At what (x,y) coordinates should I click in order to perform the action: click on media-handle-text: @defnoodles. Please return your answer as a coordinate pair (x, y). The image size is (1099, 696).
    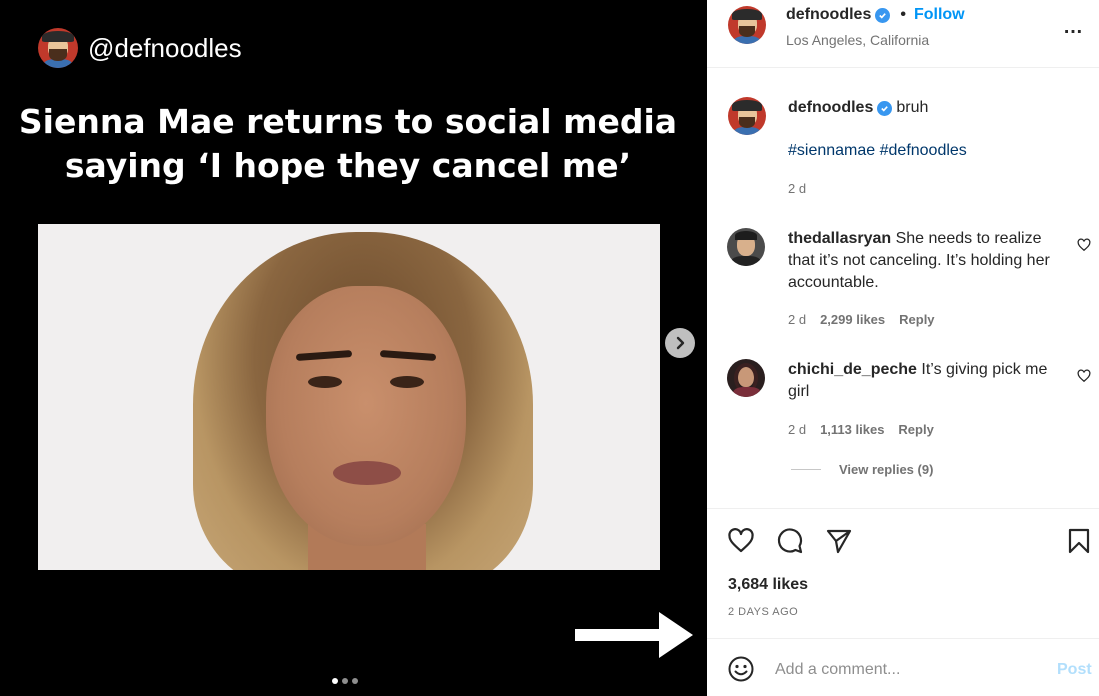
    Looking at the image, I should click on (165, 47).